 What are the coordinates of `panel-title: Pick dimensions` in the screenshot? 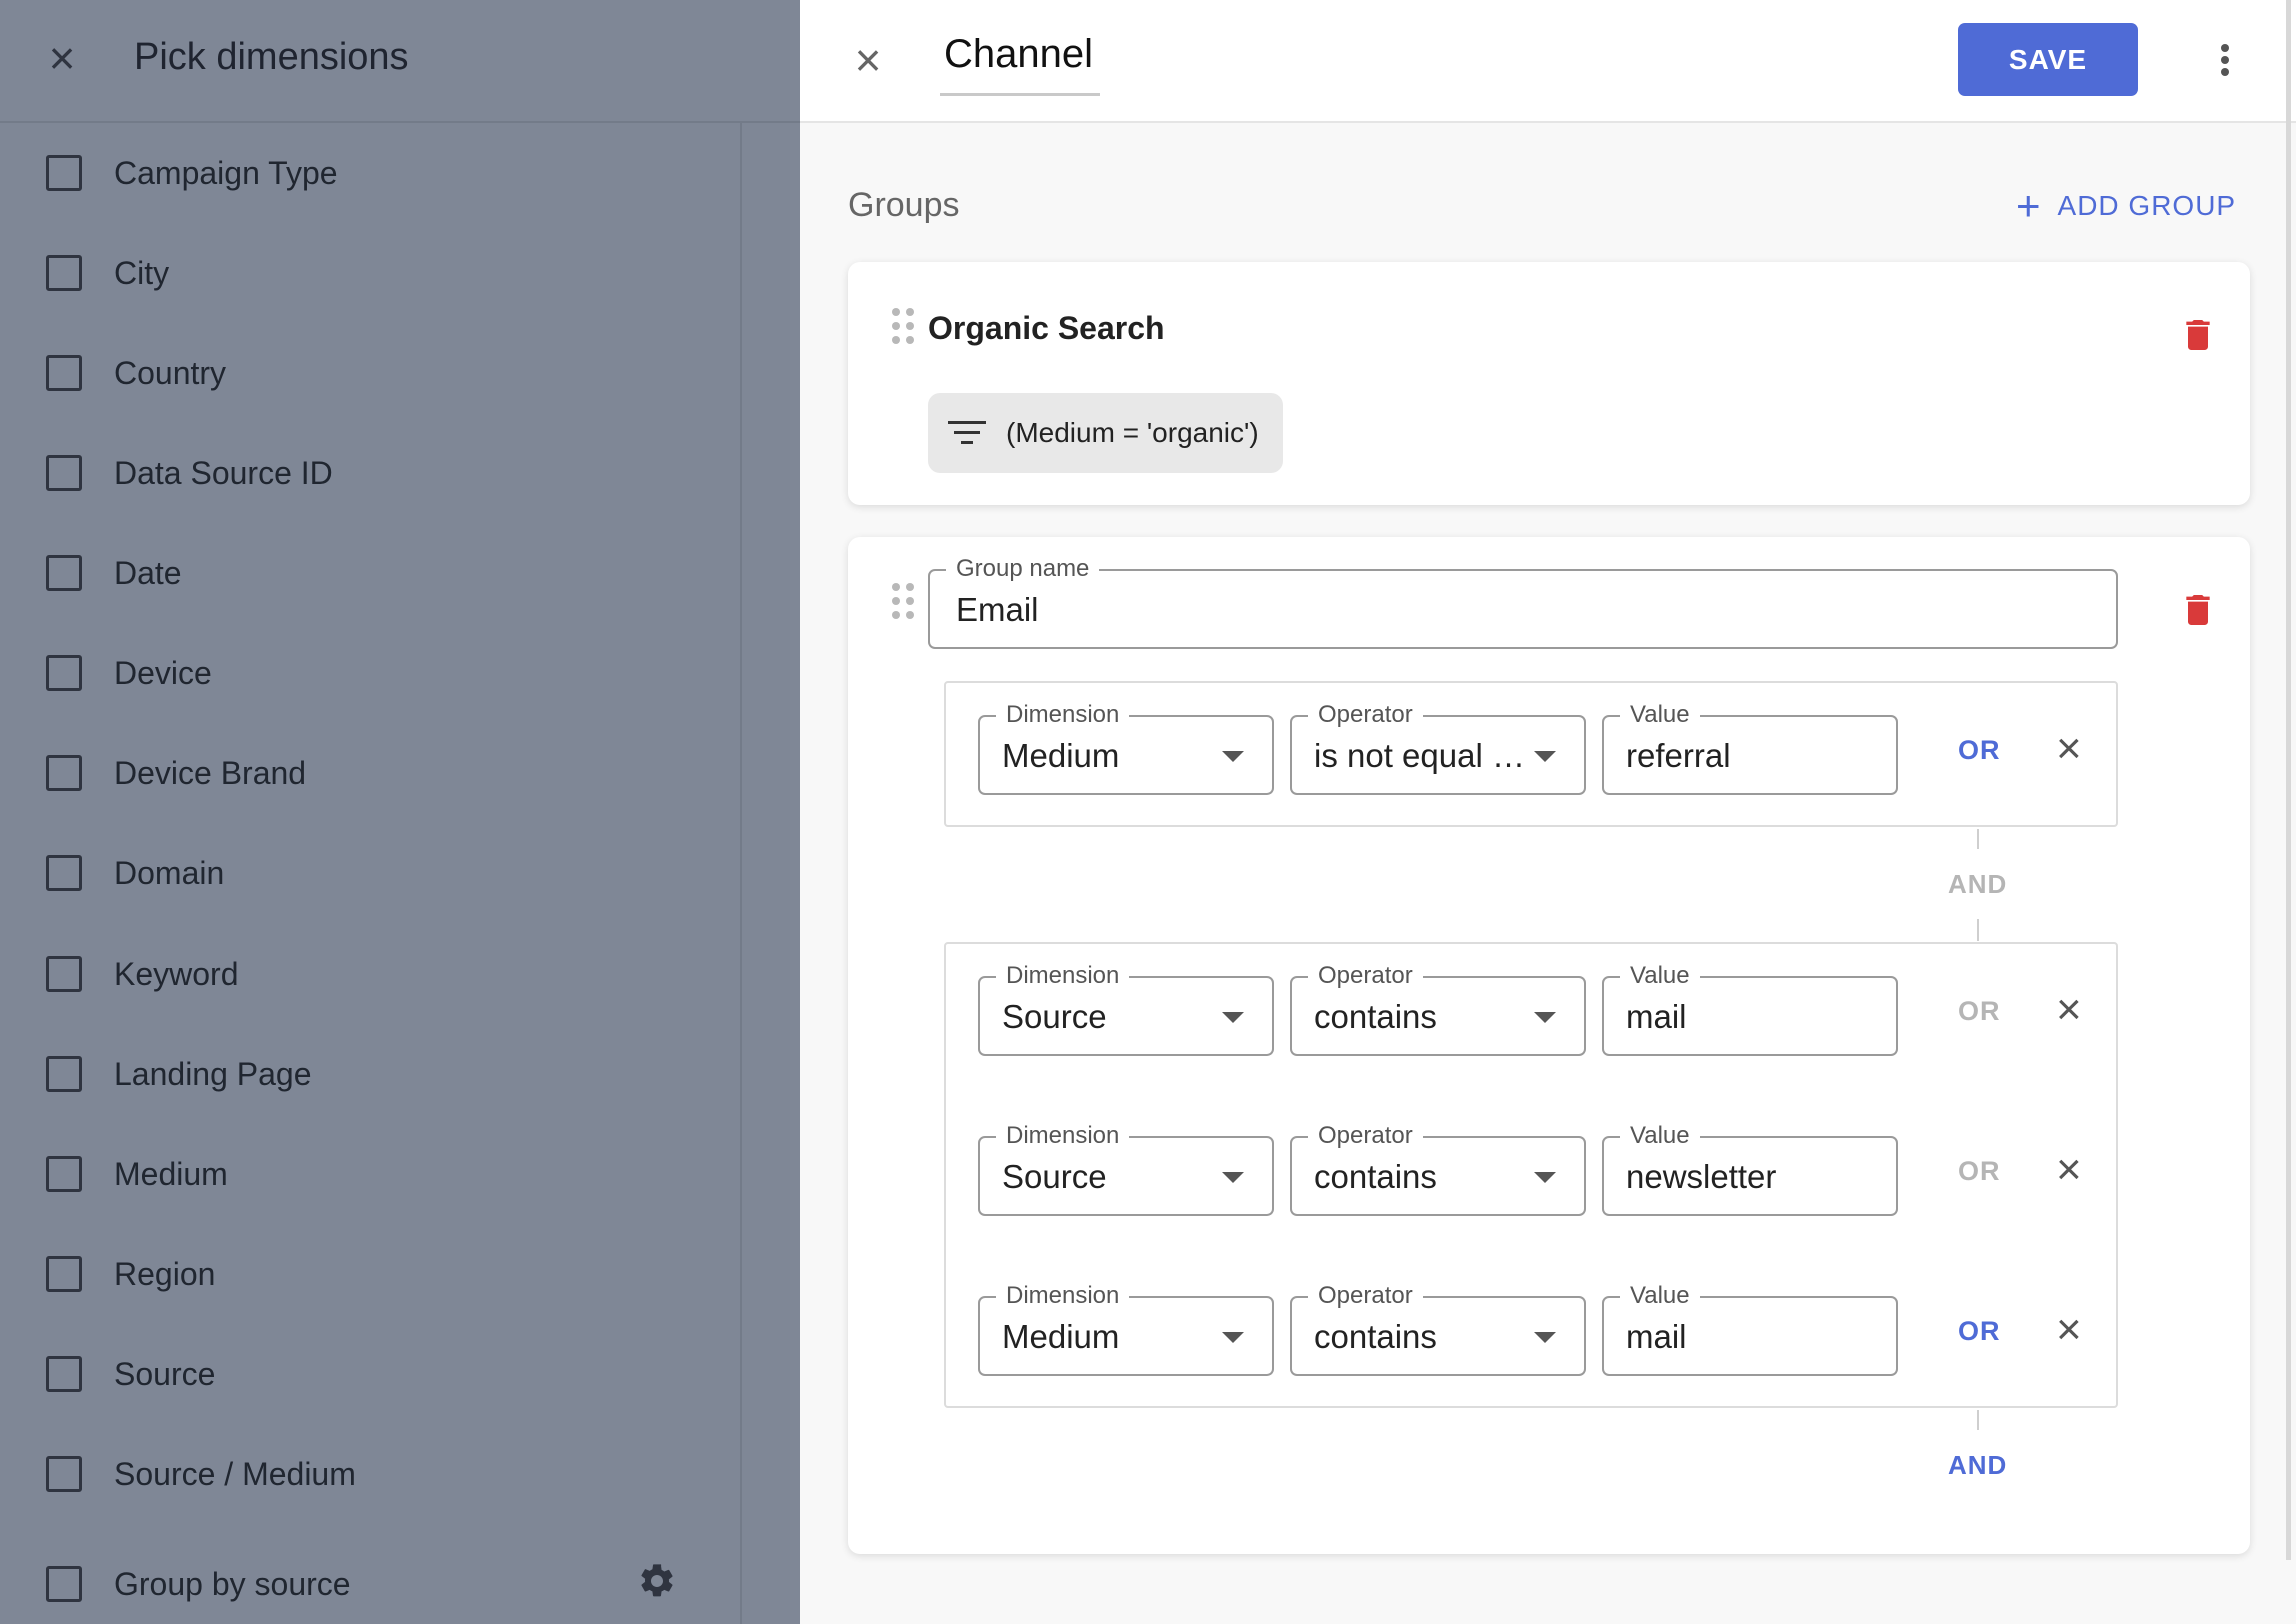 It's located at (271, 57).